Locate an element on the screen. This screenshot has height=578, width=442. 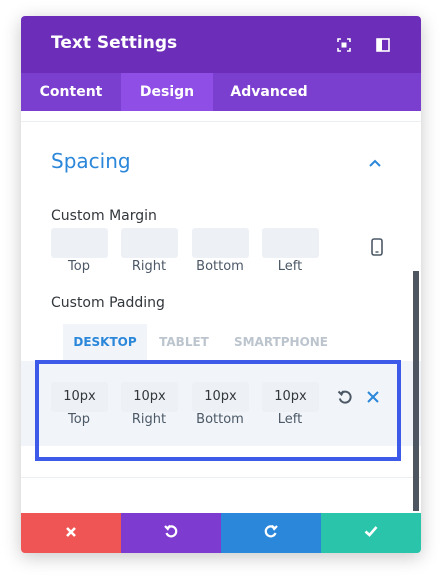
undo-button is located at coordinates (171, 533).